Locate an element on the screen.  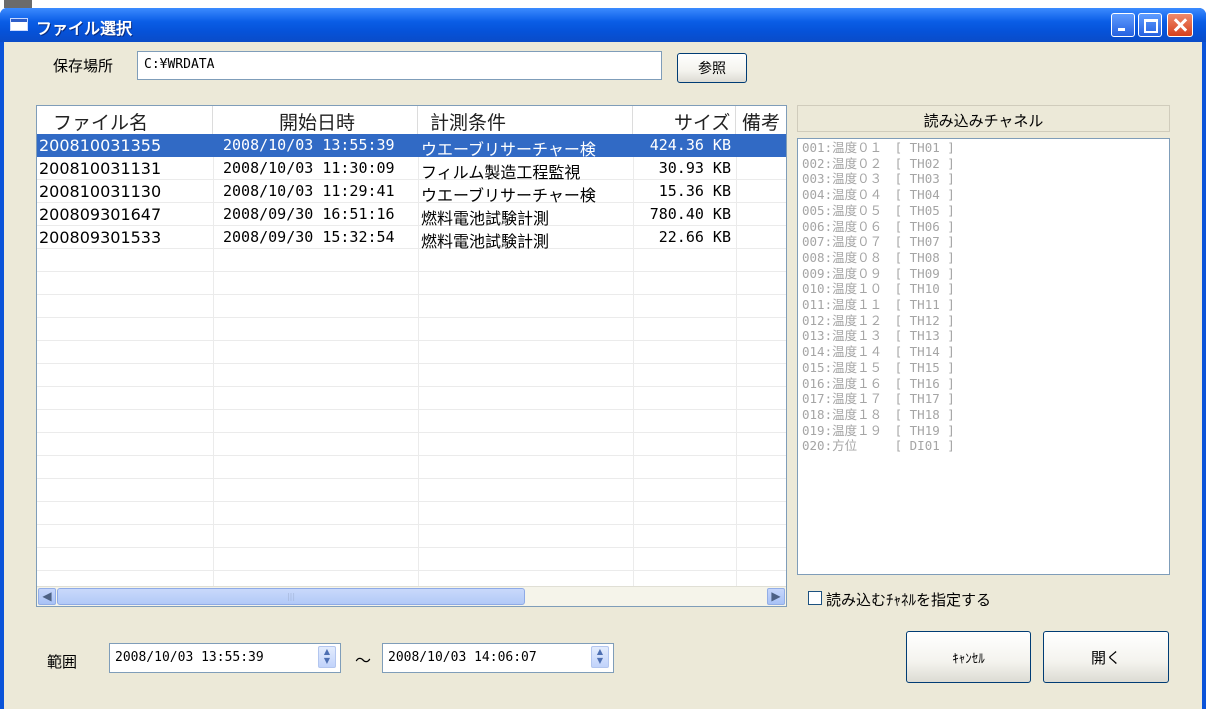
app-icon is located at coordinates (18, 4).